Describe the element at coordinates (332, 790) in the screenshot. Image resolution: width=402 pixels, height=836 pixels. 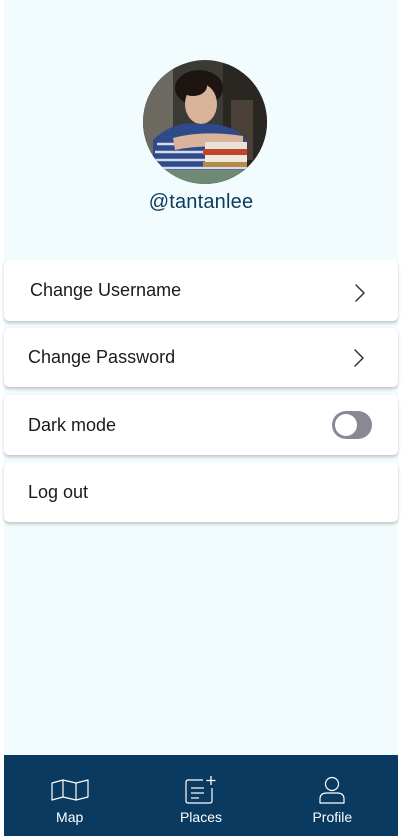
I see `profile-icon` at that location.